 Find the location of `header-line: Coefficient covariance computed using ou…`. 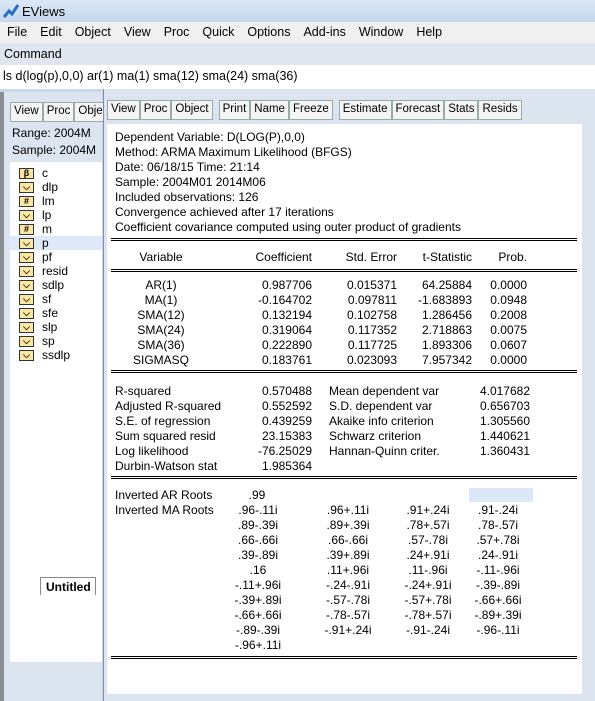

header-line: Coefficient covariance computed using ou… is located at coordinates (288, 227).